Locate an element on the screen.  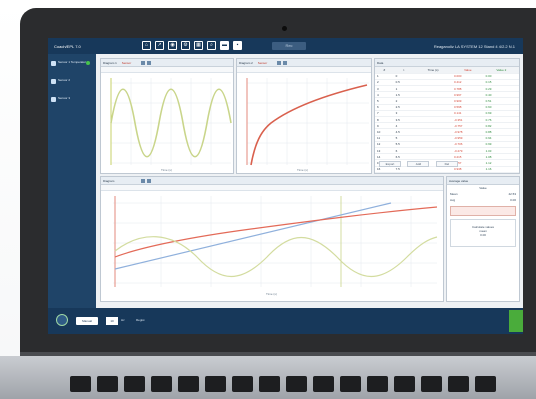
add-row-button: Add is located at coordinates (418, 164).